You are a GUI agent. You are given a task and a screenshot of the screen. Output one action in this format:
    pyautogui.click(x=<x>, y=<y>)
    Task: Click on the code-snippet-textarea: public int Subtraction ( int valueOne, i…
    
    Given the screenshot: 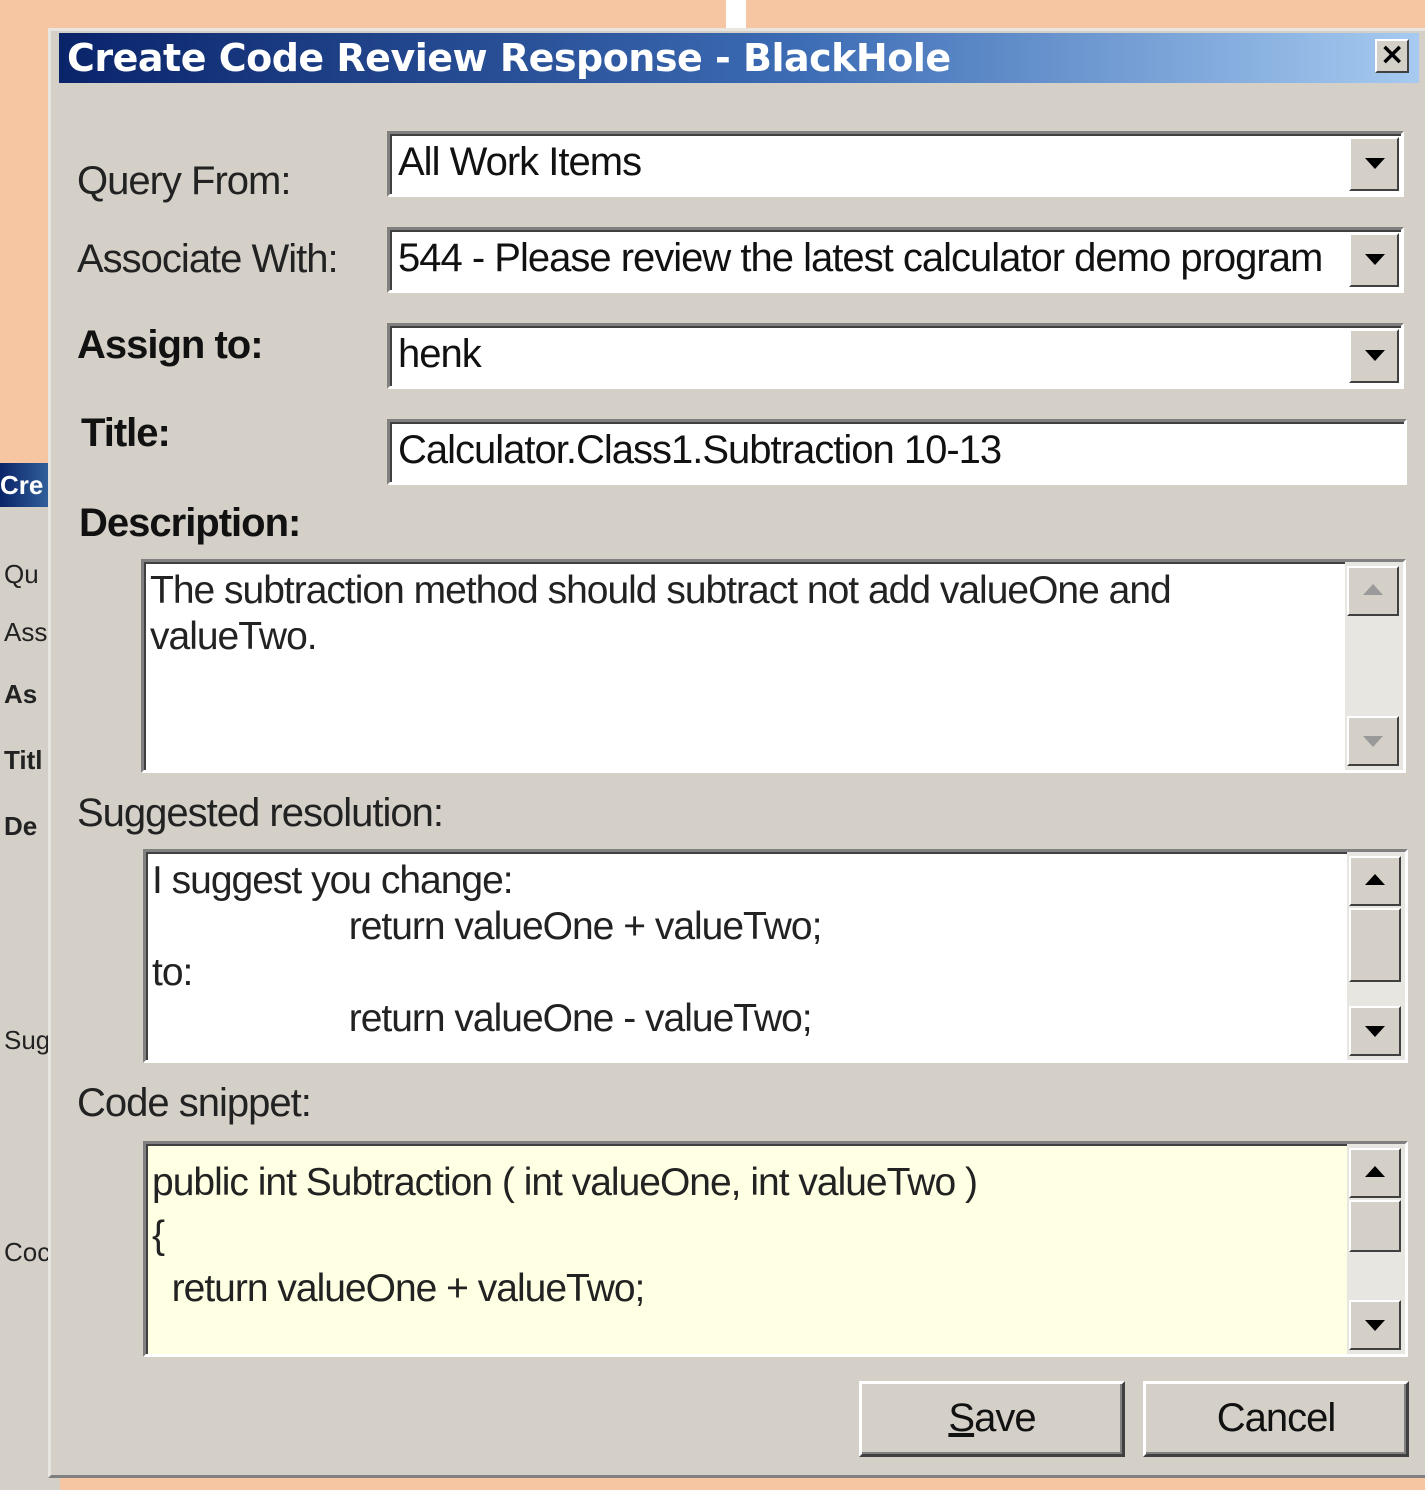 What is the action you would take?
    pyautogui.click(x=775, y=1249)
    